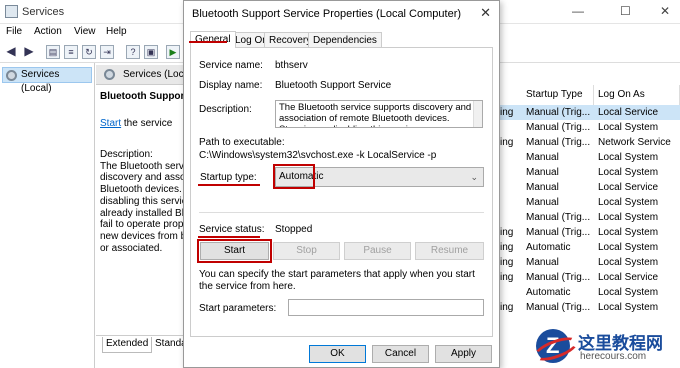  Describe the element at coordinates (477, 114) in the screenshot. I see `description-scrollbar` at that location.